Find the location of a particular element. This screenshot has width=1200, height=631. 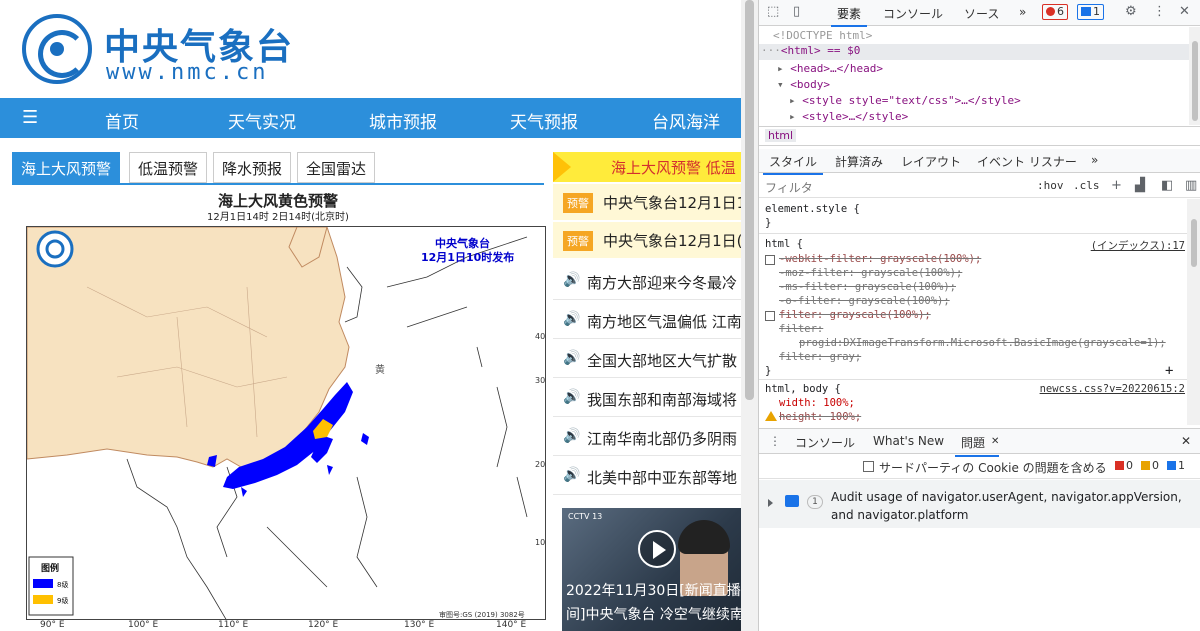

css-property: filter: grayscale(100%); is located at coordinates (855, 315).